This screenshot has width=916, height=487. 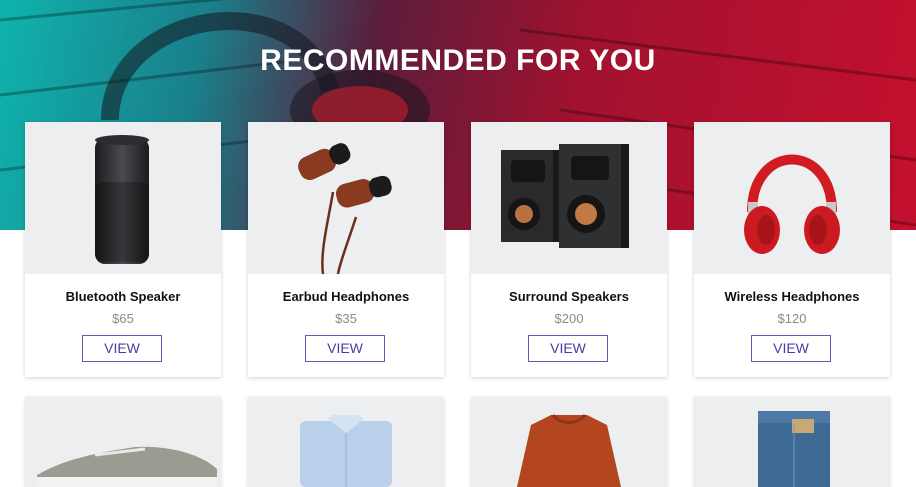 I want to click on product-card-shirt, so click(x=346, y=442).